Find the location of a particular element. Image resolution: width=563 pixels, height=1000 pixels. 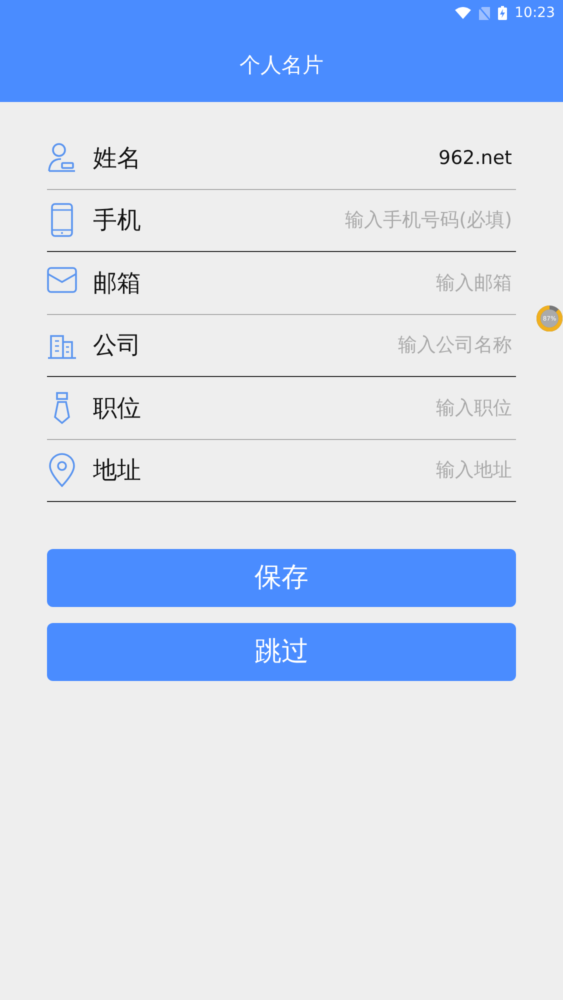

field-label: 手机 is located at coordinates (117, 220).